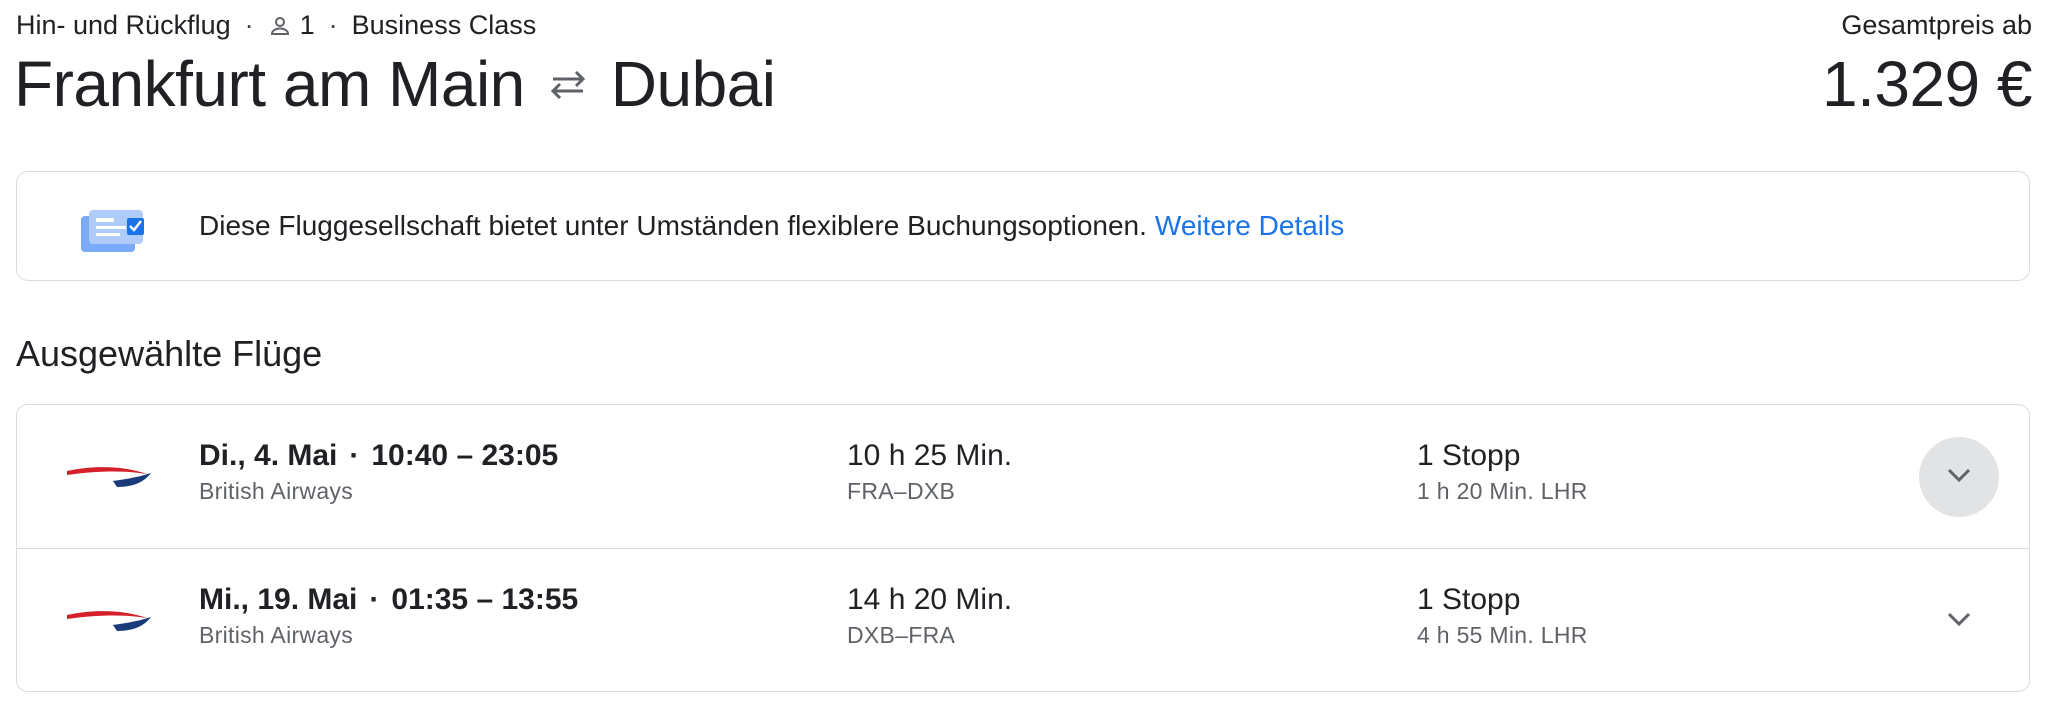  What do you see at coordinates (307, 25) in the screenshot?
I see `passenger-count: 1` at bounding box center [307, 25].